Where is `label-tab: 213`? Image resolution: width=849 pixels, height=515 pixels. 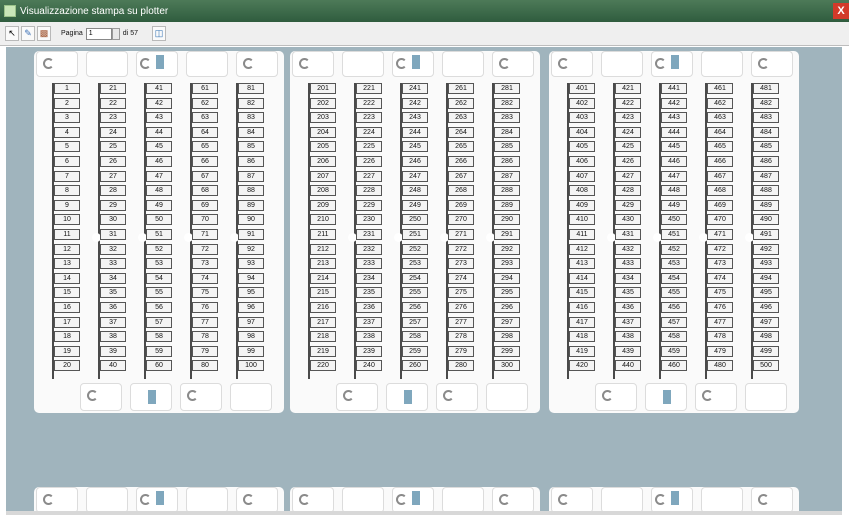
label-tab: 213 is located at coordinates (323, 264).